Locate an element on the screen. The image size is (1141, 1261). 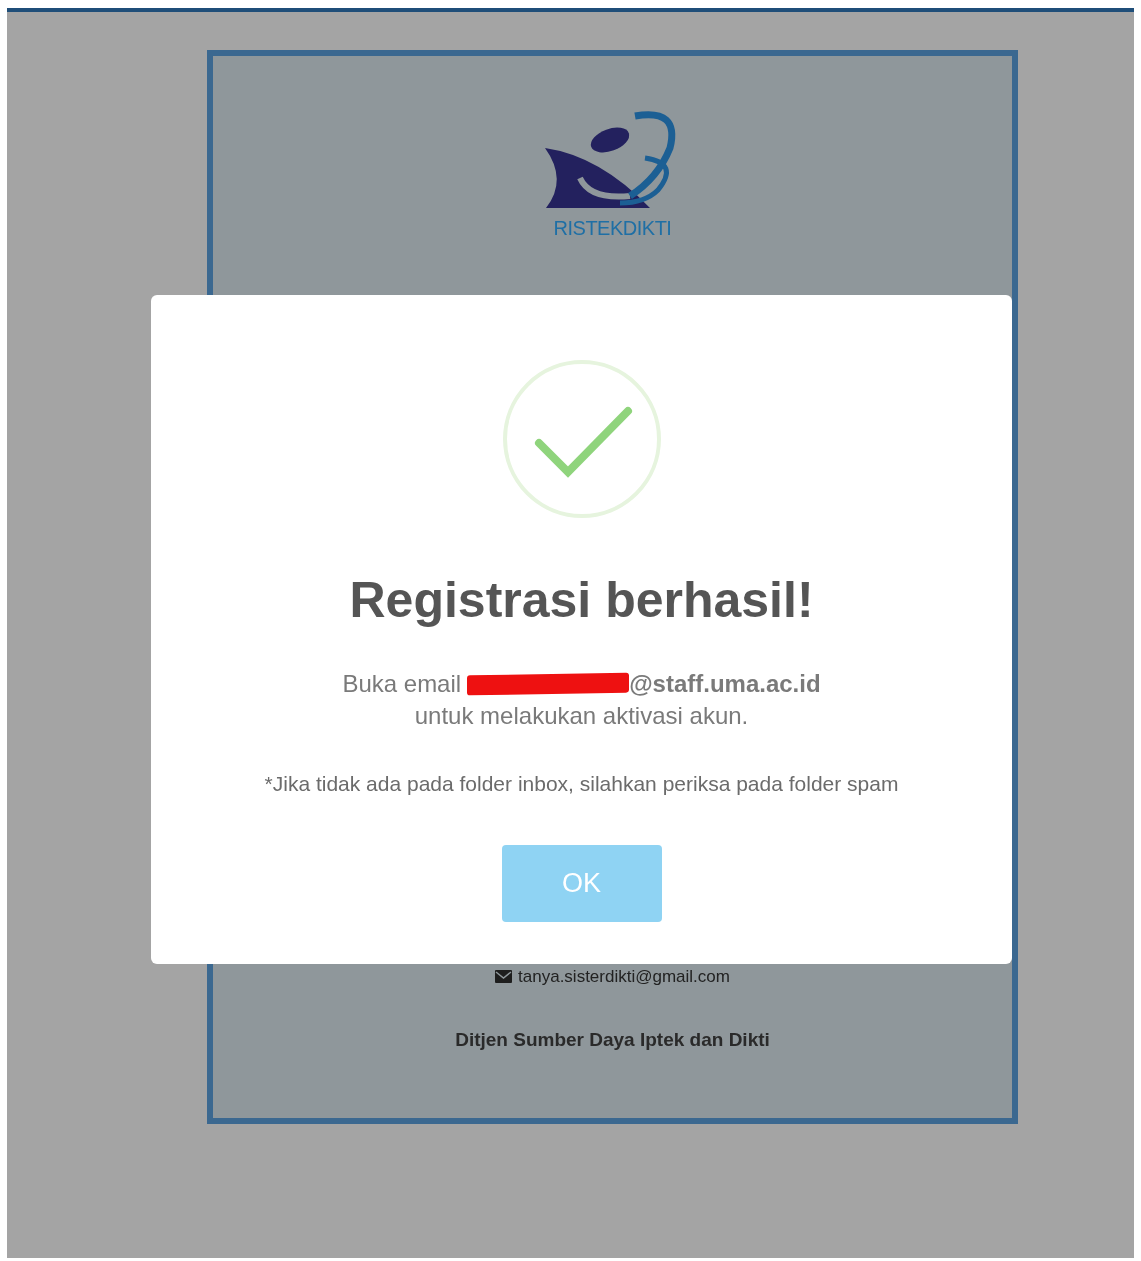
logo-text: RISTEKDIKTI is located at coordinates (612, 228).